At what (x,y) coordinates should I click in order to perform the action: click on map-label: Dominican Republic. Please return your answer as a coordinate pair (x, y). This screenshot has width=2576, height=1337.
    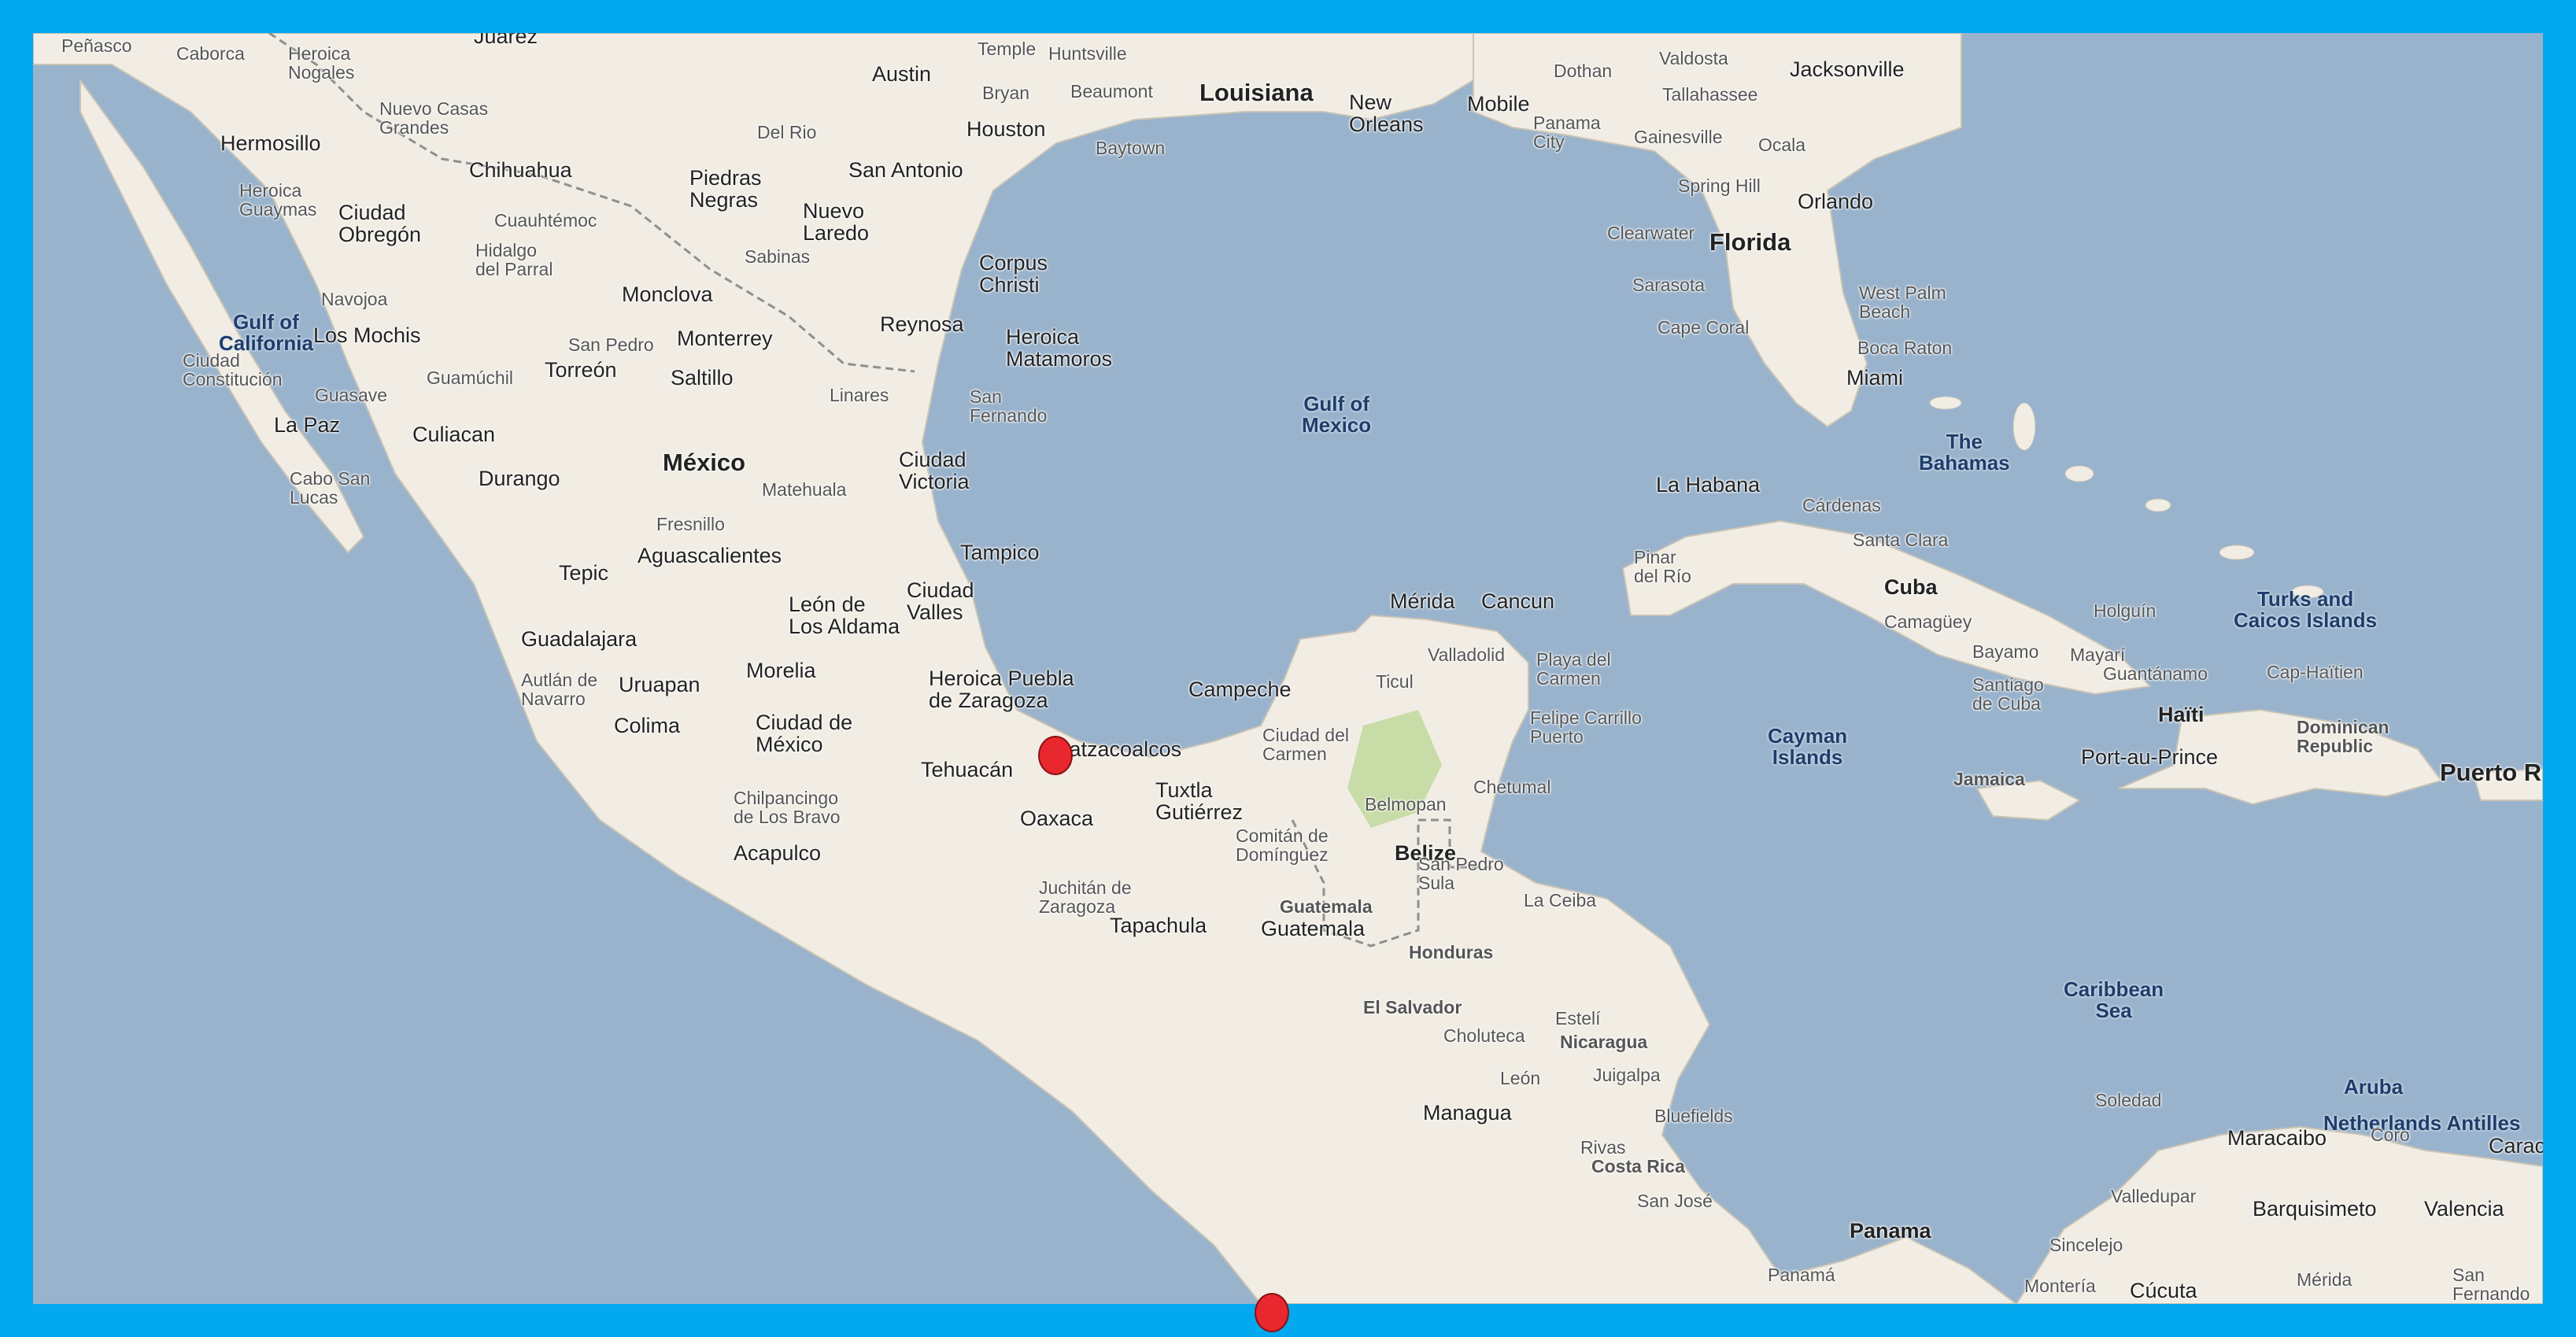
    Looking at the image, I should click on (2343, 737).